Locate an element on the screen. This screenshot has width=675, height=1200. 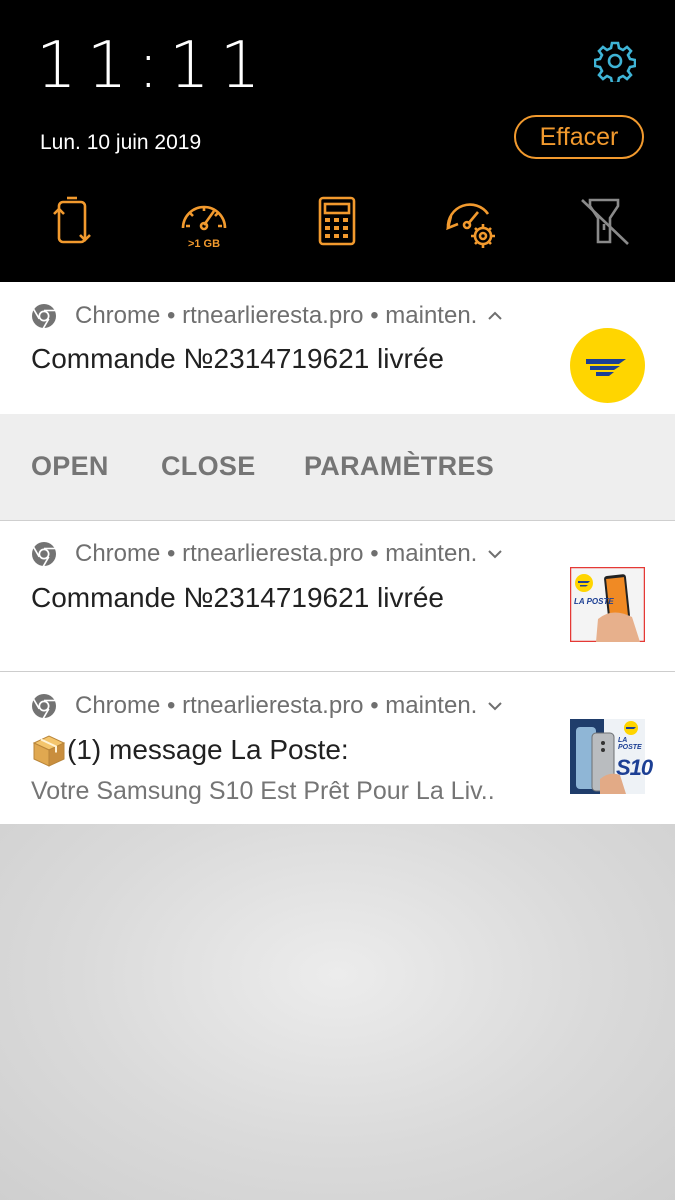
settings-gear-icon is located at coordinates (615, 62).